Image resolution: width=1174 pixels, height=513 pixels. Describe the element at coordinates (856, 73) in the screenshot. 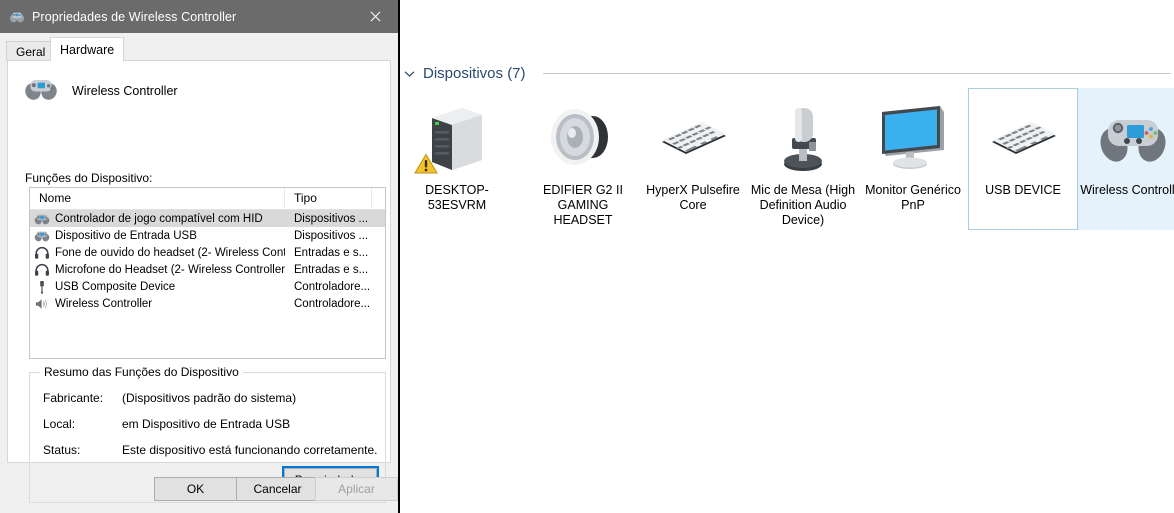

I see `group-divider` at that location.